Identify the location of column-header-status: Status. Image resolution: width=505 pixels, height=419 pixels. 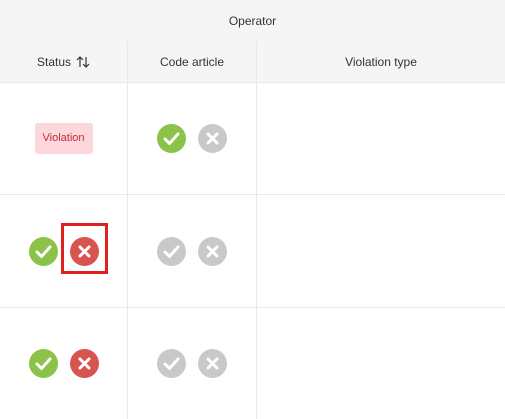
(64, 61).